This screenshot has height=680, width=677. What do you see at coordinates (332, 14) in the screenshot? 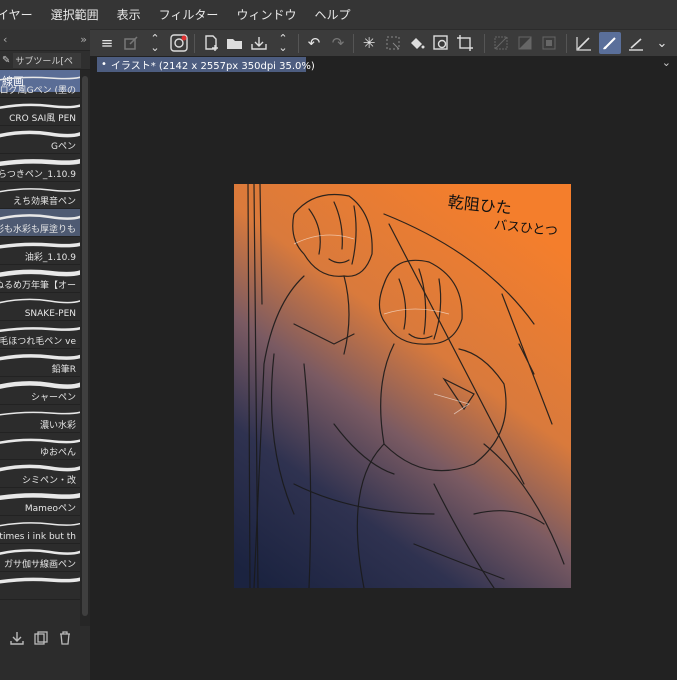
I see `menu-help: ヘルプ` at bounding box center [332, 14].